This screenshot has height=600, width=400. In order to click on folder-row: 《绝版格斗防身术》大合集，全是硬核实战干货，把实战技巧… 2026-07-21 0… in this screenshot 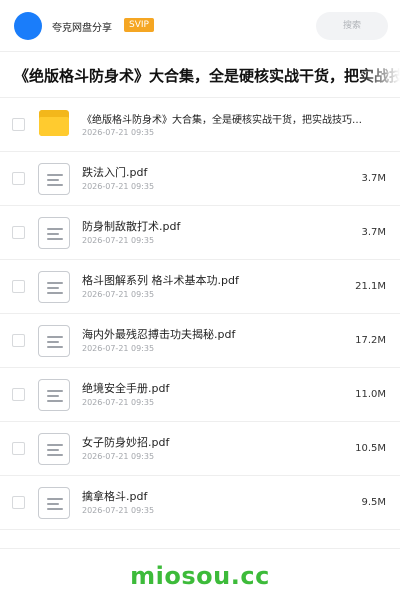, I will do `click(200, 125)`.